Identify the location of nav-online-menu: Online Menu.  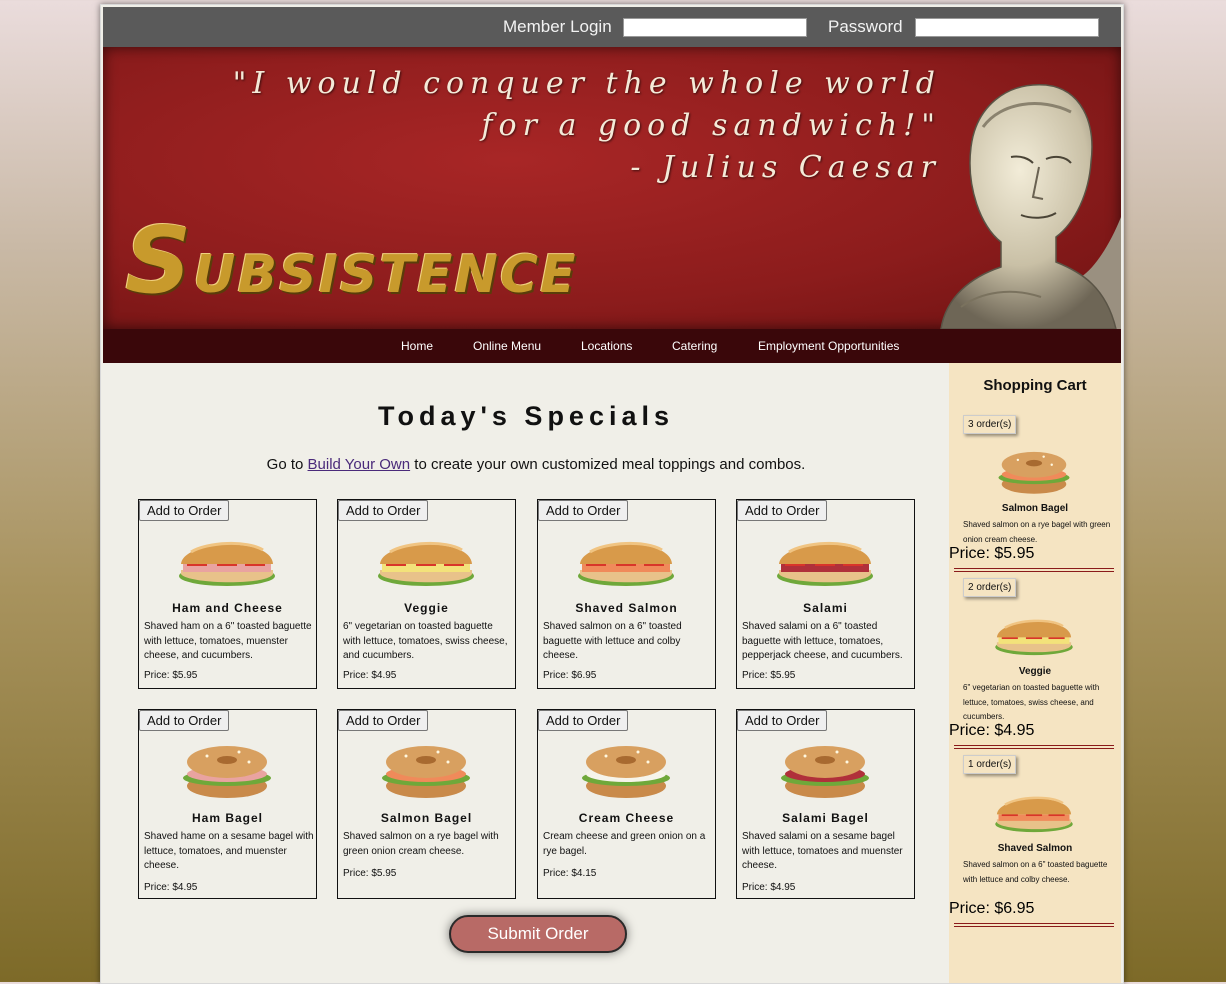
(507, 346).